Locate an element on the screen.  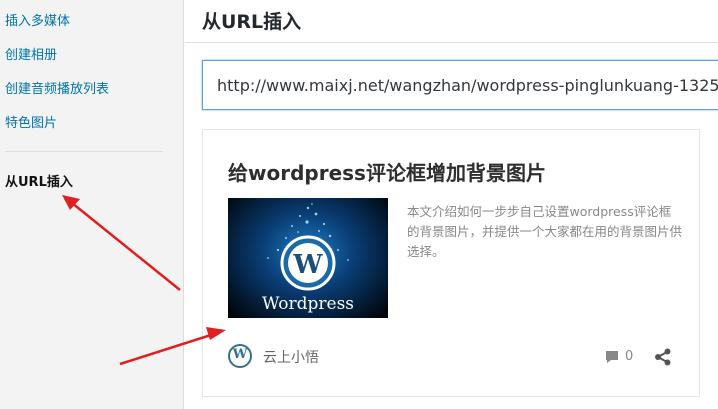
site-name: 云上小悟 is located at coordinates (291, 357).